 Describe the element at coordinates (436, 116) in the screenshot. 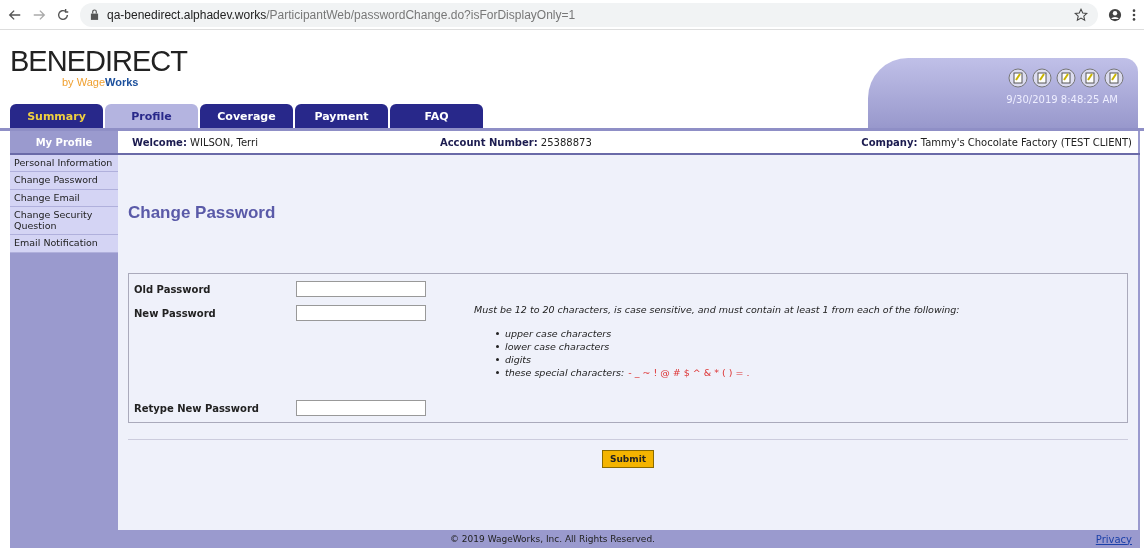

I see `nav-tab: FAQ` at that location.